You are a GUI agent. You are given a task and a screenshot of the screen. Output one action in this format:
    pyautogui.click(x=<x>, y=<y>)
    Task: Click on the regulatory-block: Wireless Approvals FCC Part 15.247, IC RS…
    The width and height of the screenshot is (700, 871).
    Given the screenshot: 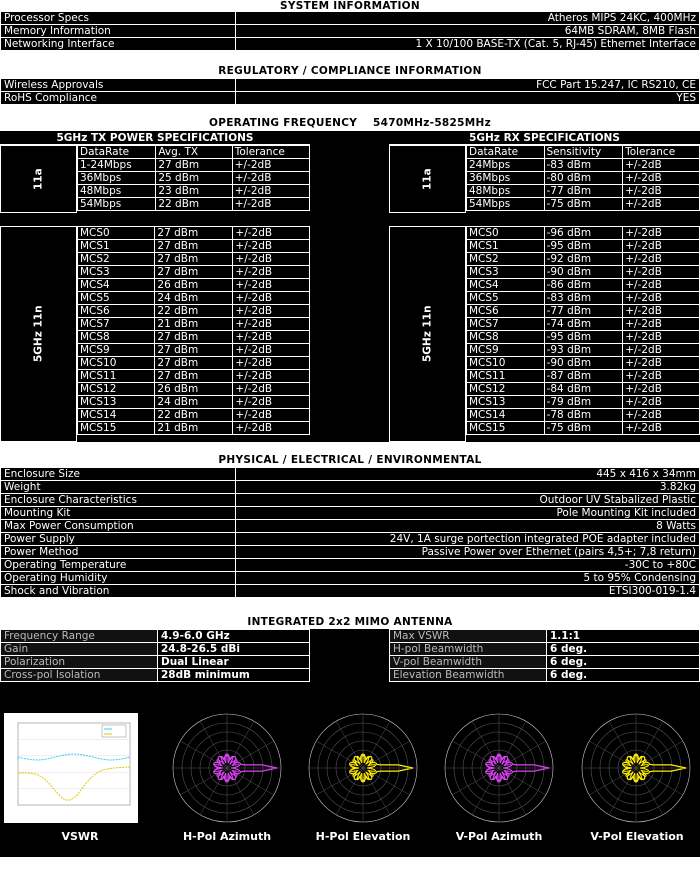 What is the action you would take?
    pyautogui.click(x=350, y=91)
    